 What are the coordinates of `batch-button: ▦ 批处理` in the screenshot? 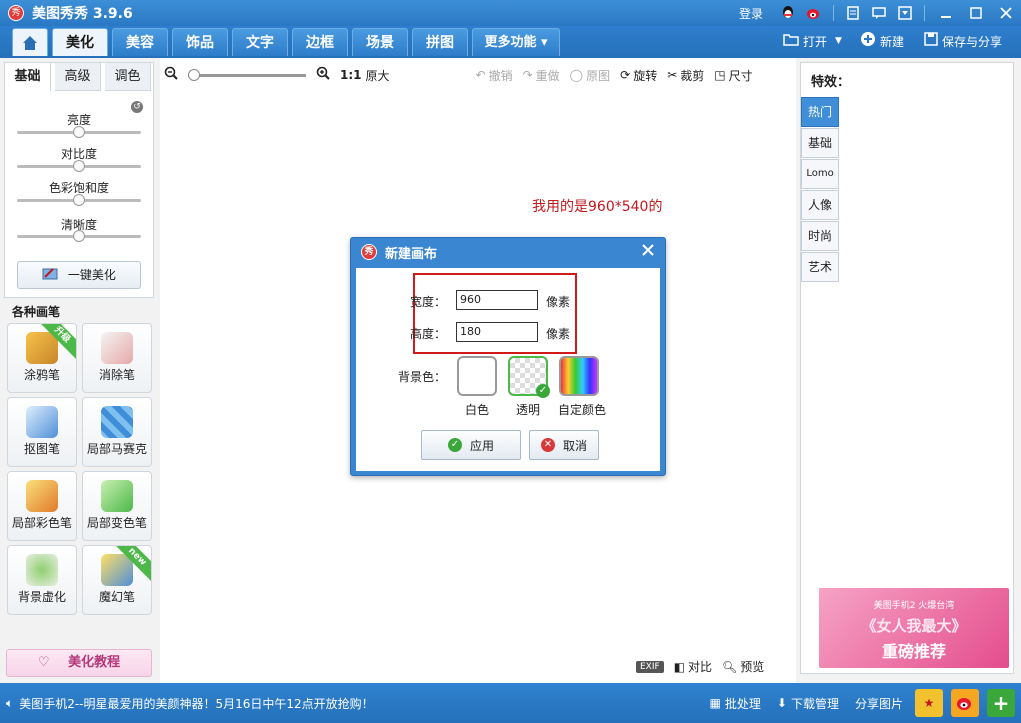 It's located at (735, 703).